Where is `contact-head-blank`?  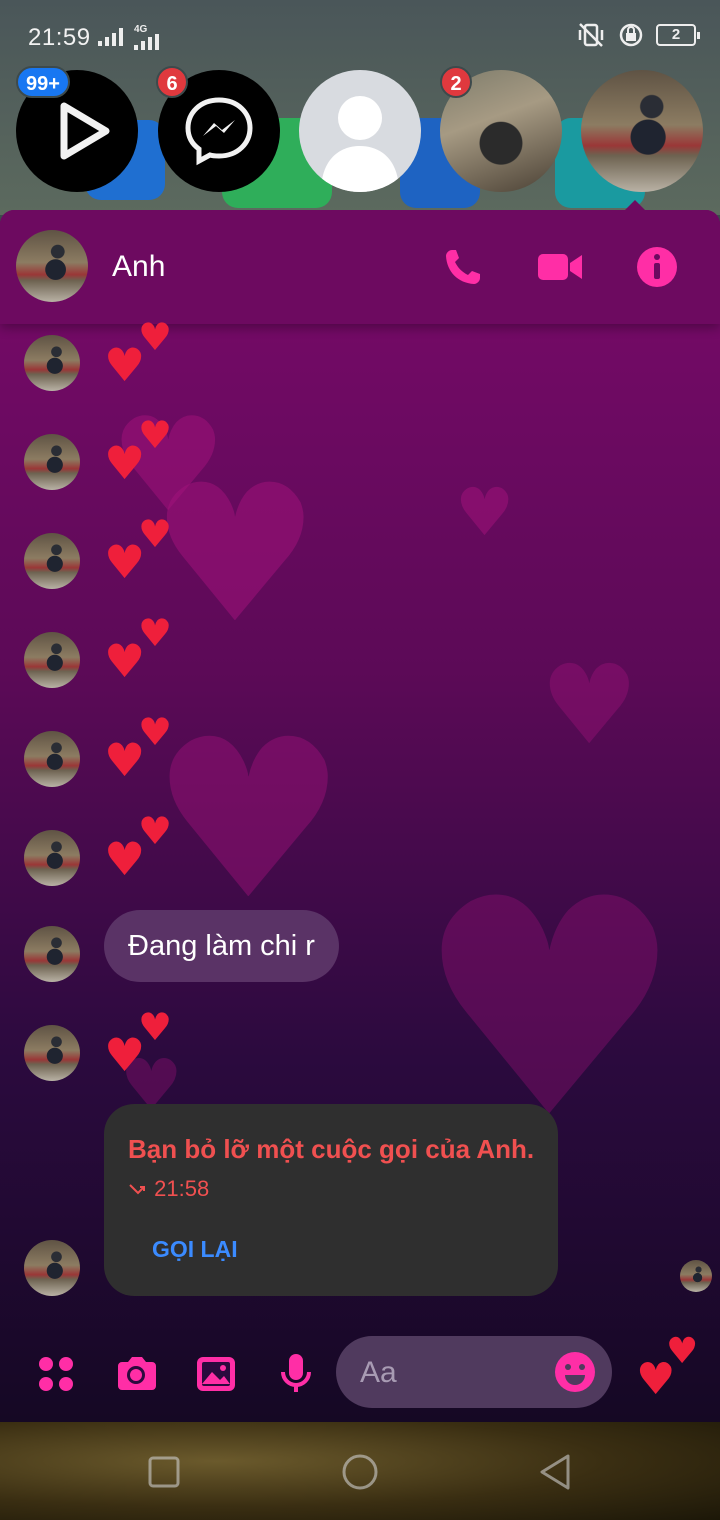
contact-head-blank is located at coordinates (360, 131).